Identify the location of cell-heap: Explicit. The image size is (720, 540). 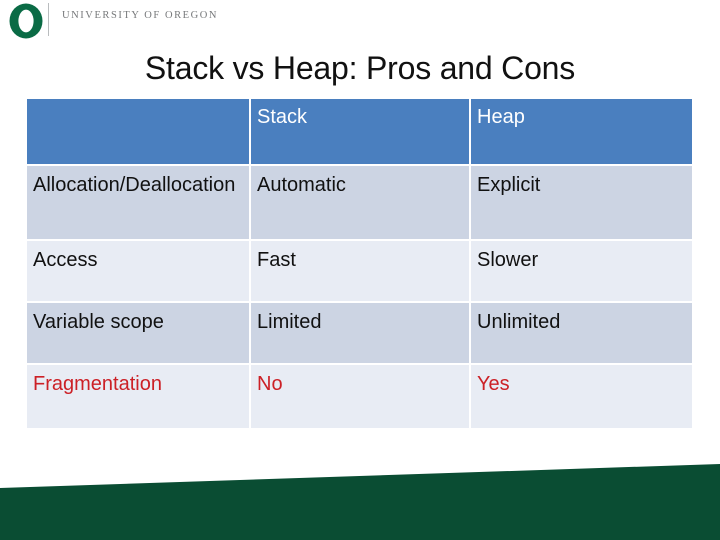
(581, 202).